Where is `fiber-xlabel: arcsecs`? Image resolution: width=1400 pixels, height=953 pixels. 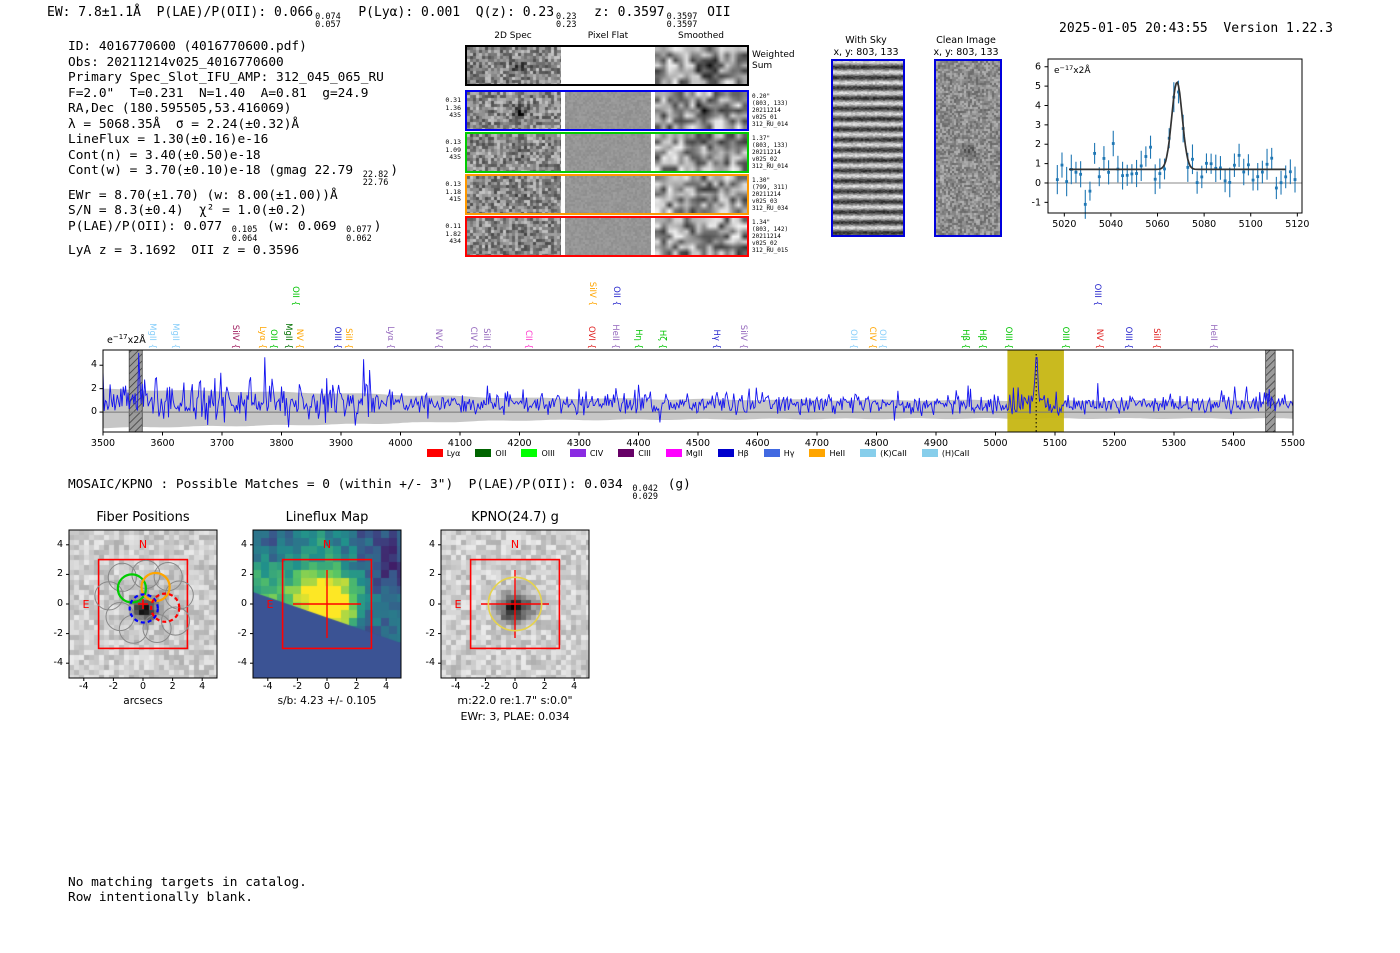 fiber-xlabel: arcsecs is located at coordinates (143, 701).